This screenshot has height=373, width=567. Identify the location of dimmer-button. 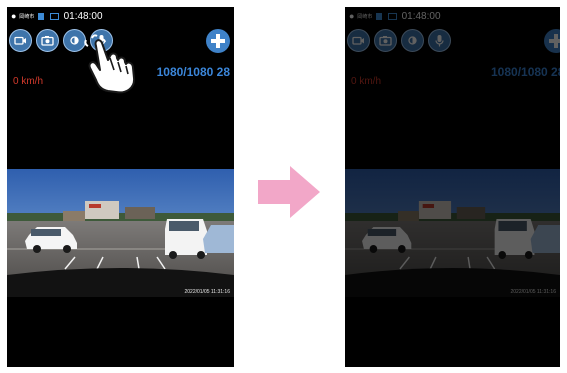
(412, 40).